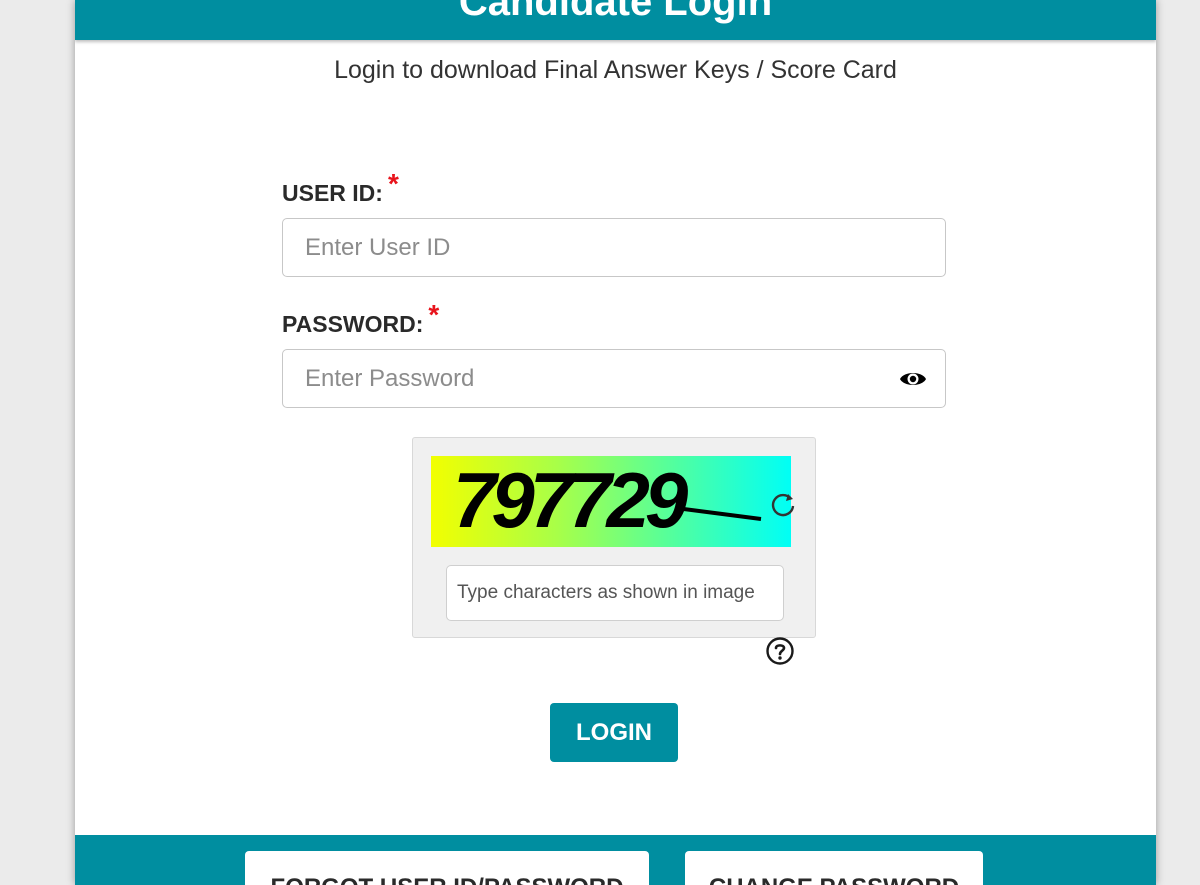 This screenshot has height=885, width=1200. Describe the element at coordinates (913, 379) in the screenshot. I see `eye-icon` at that location.